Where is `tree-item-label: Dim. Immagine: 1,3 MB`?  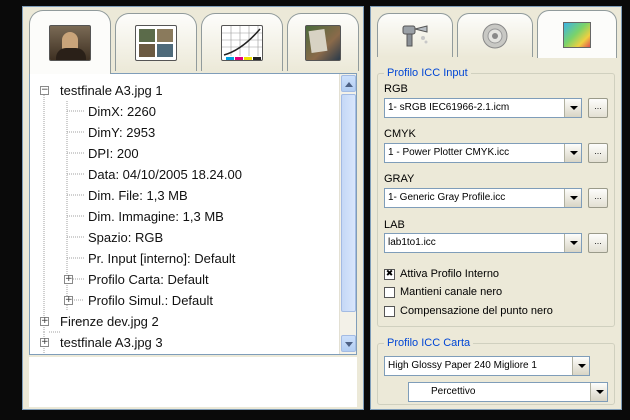 tree-item-label: Dim. Immagine: 1,3 MB is located at coordinates (156, 216).